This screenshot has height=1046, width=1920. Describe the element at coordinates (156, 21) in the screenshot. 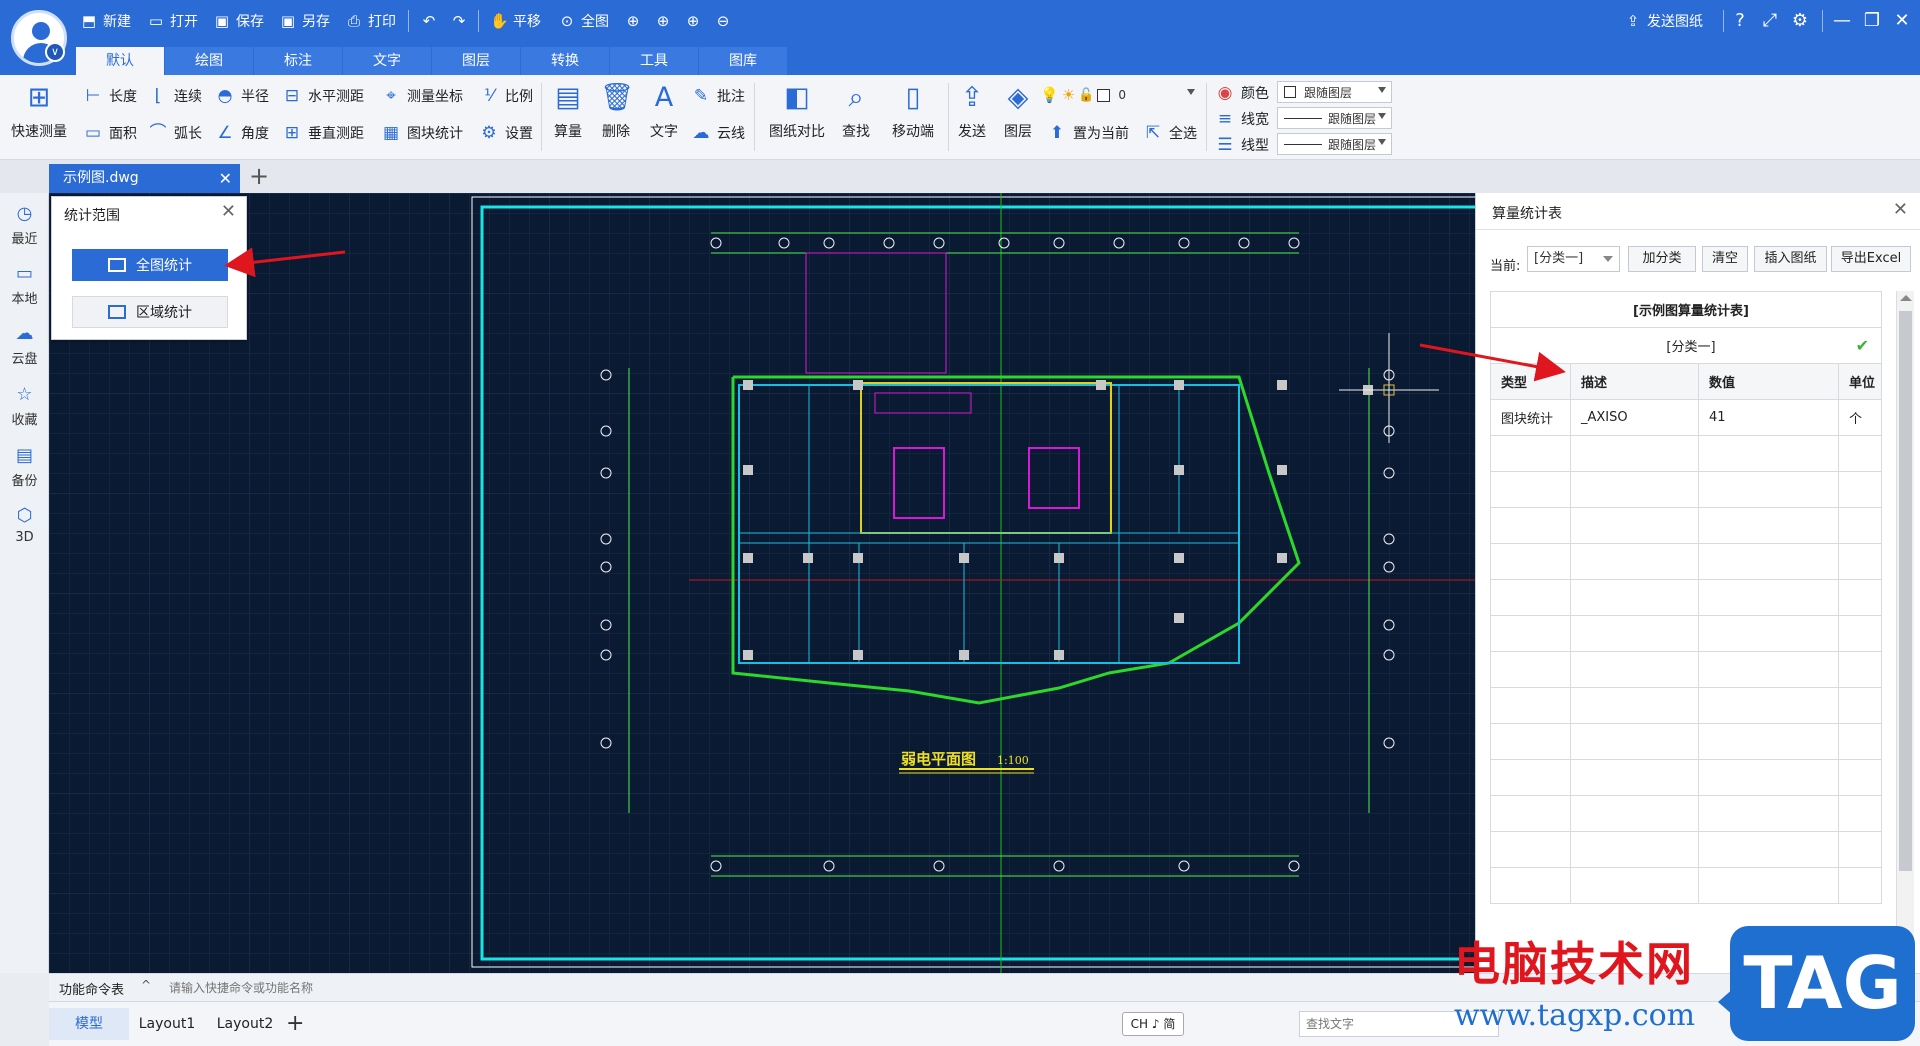

I see `folder-icon: ▭` at that location.